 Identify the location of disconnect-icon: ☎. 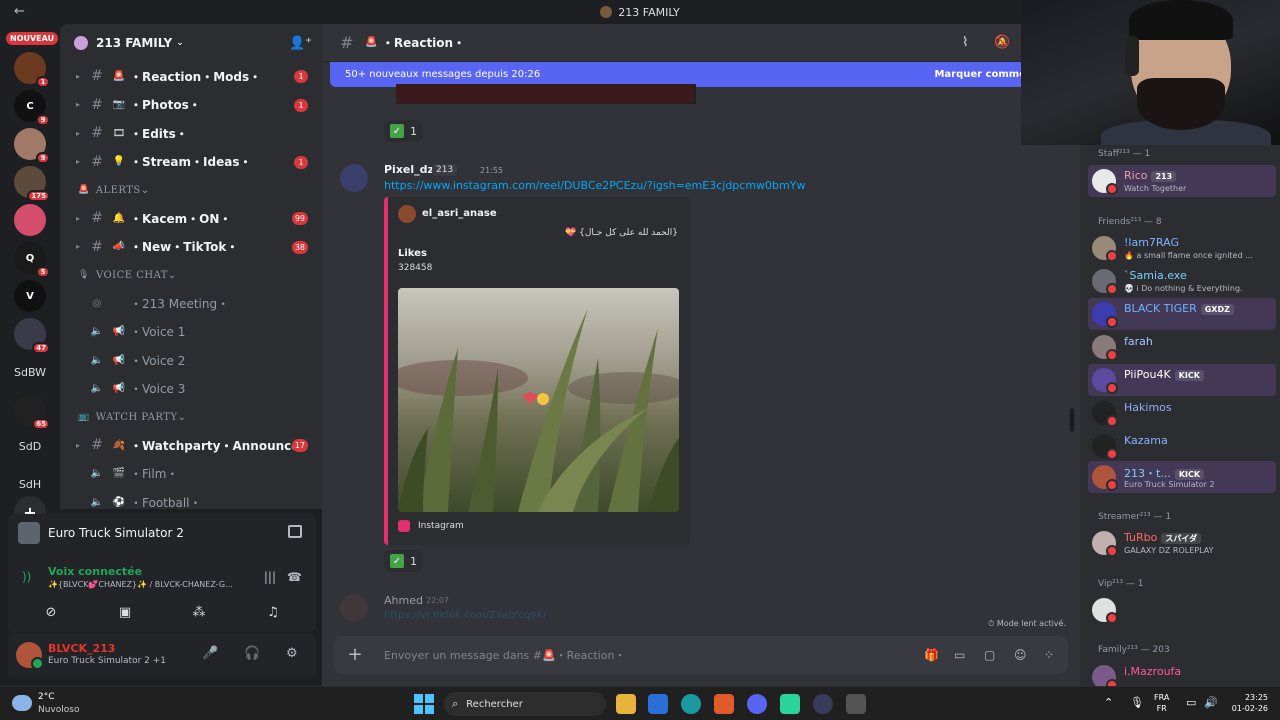
(294, 577).